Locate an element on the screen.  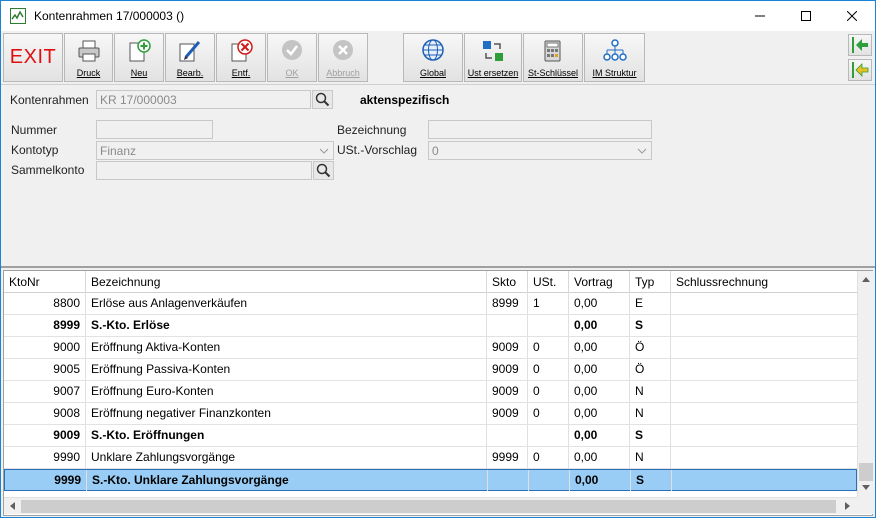
table-row: 9005 Eröffnung Passiva-Konten 9009 0 0,00 Ö is located at coordinates (430, 370).